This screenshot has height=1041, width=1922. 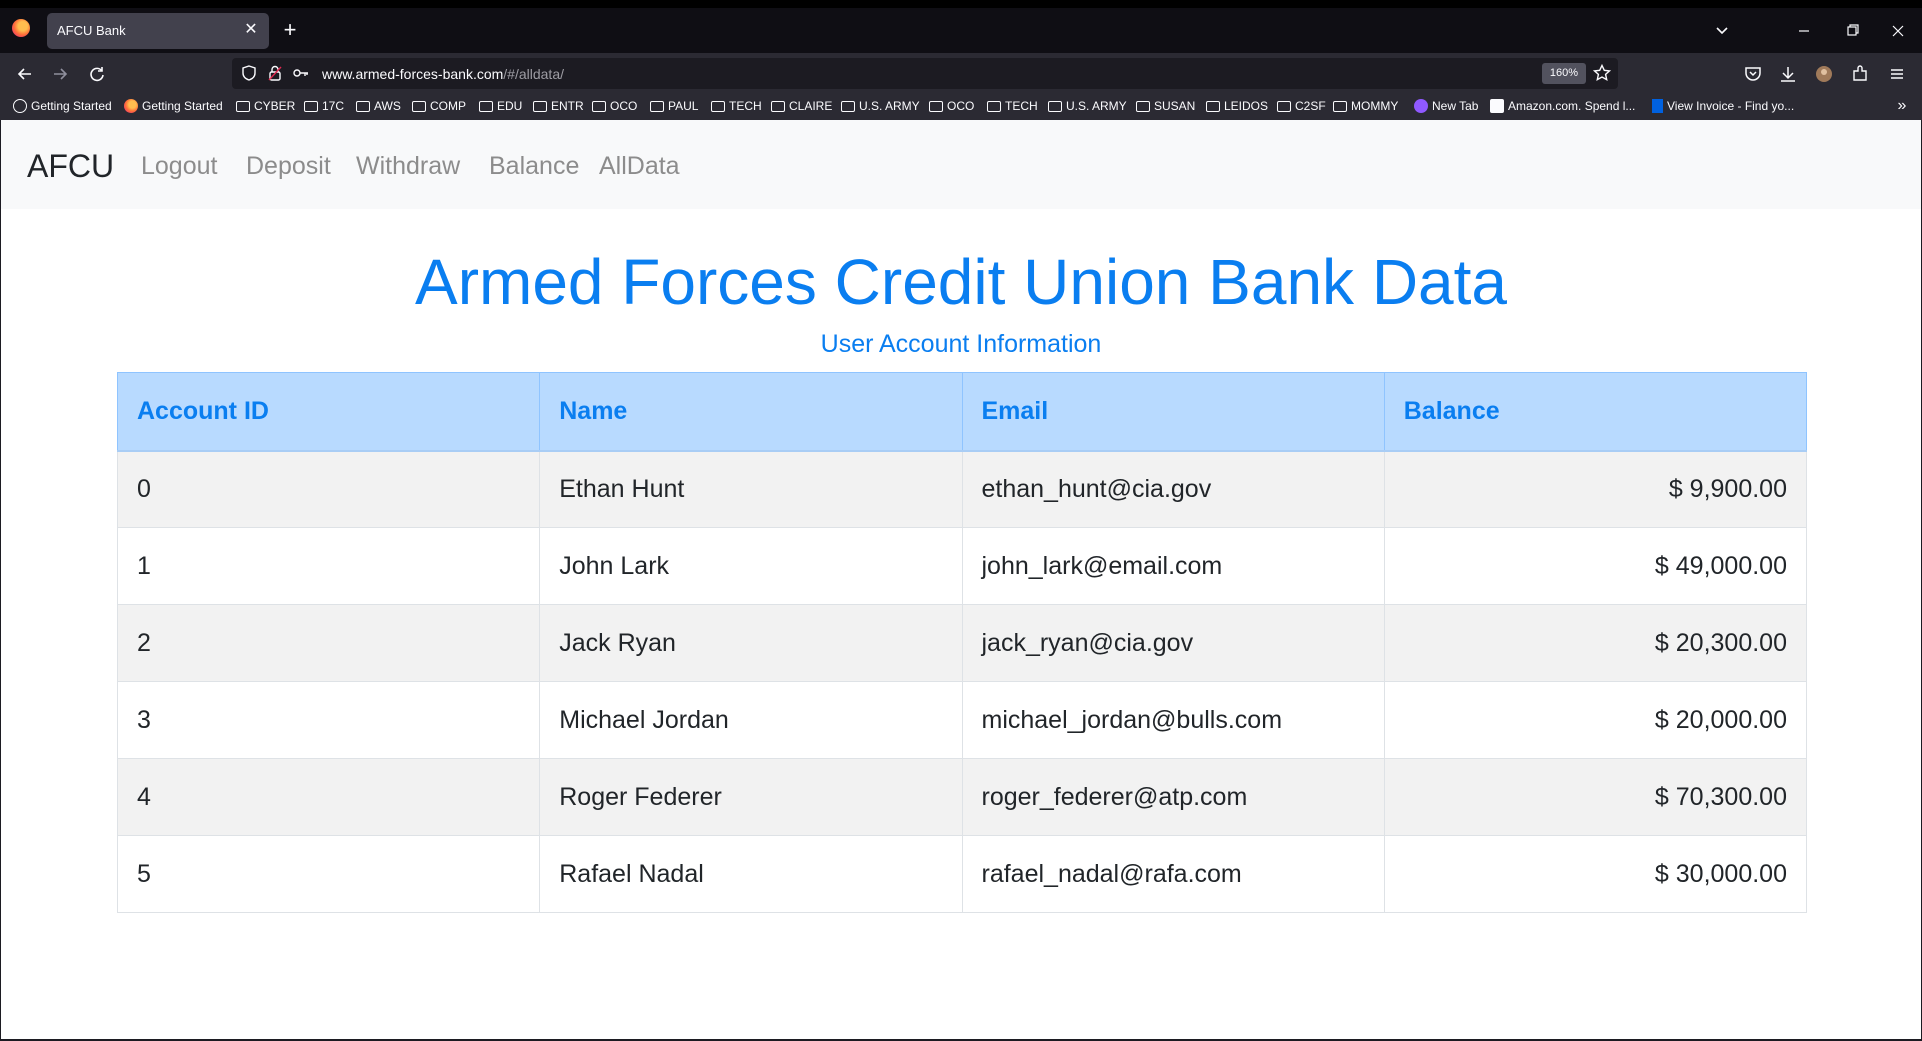 I want to click on cell-email: michael_jordan@bulls.com, so click(x=1173, y=720).